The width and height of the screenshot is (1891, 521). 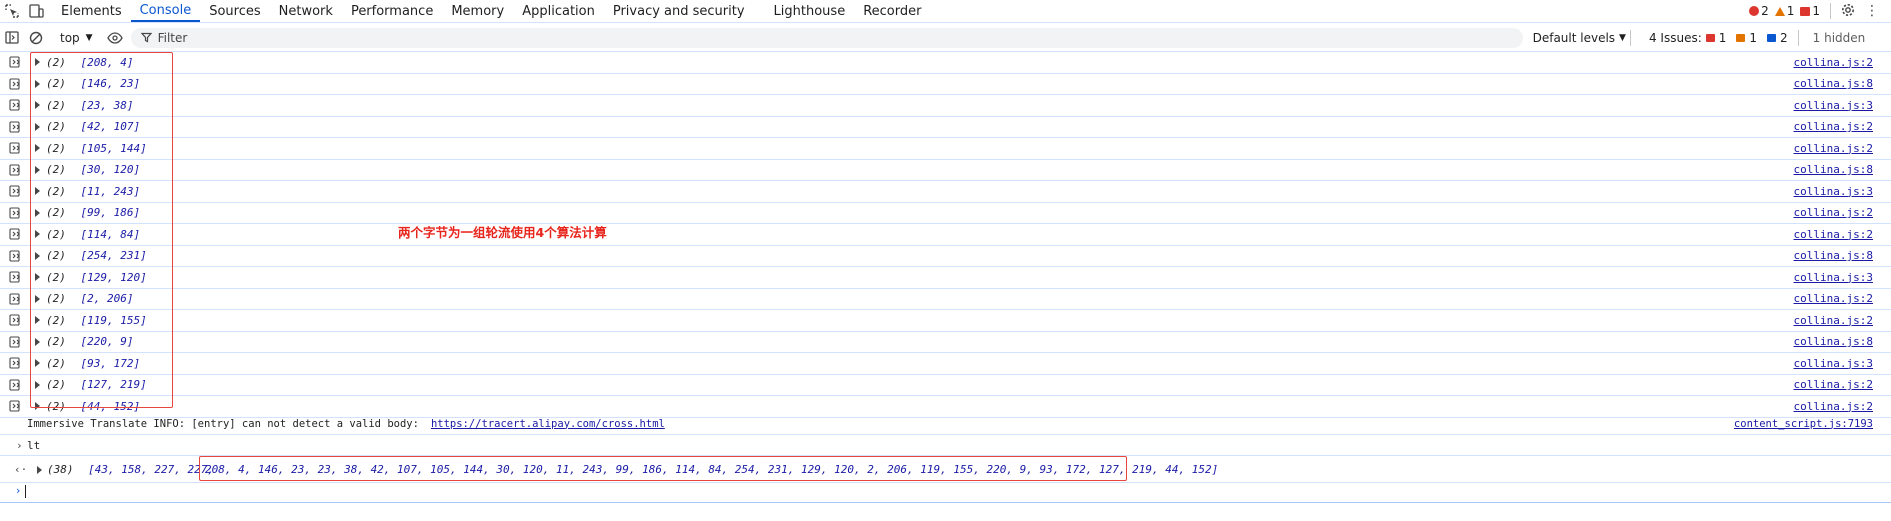 I want to click on filter-input: Filter, so click(x=826, y=37).